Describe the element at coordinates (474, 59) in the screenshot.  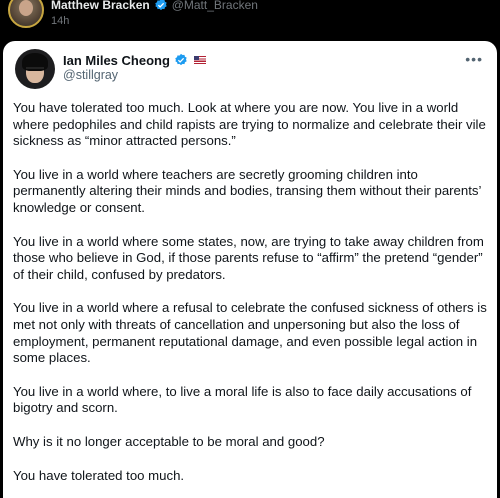
I see `more-options-icon: •••` at that location.